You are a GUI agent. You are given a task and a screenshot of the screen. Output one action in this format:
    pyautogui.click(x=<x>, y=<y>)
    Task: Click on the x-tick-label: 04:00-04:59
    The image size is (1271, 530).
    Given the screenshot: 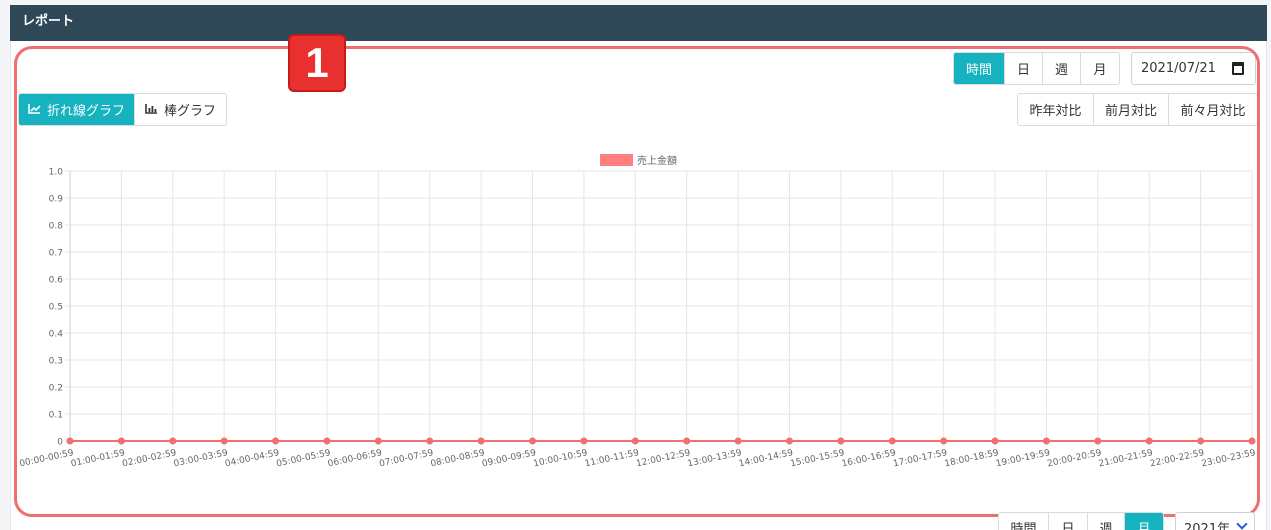 What is the action you would take?
    pyautogui.click(x=252, y=458)
    